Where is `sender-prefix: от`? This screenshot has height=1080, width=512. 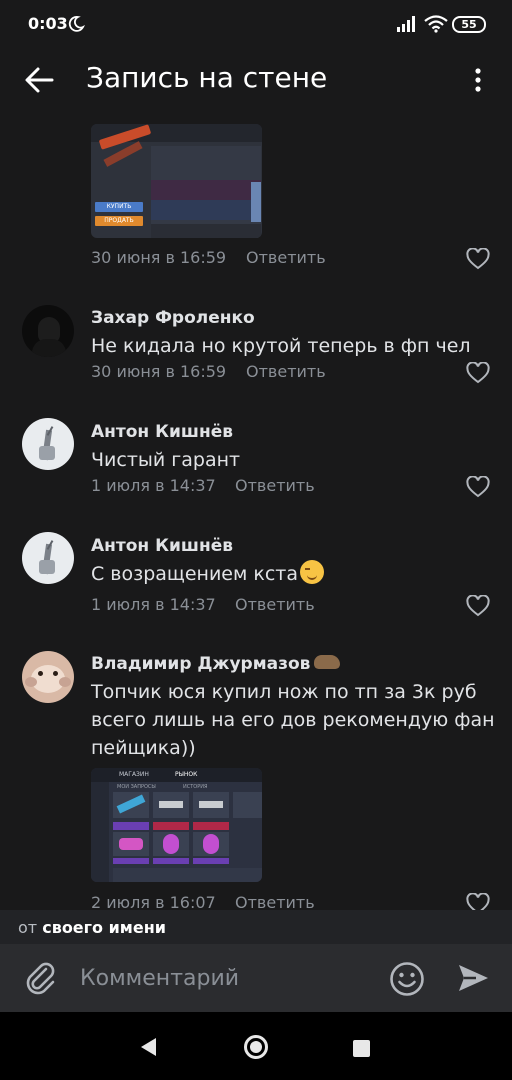 sender-prefix: от is located at coordinates (28, 927).